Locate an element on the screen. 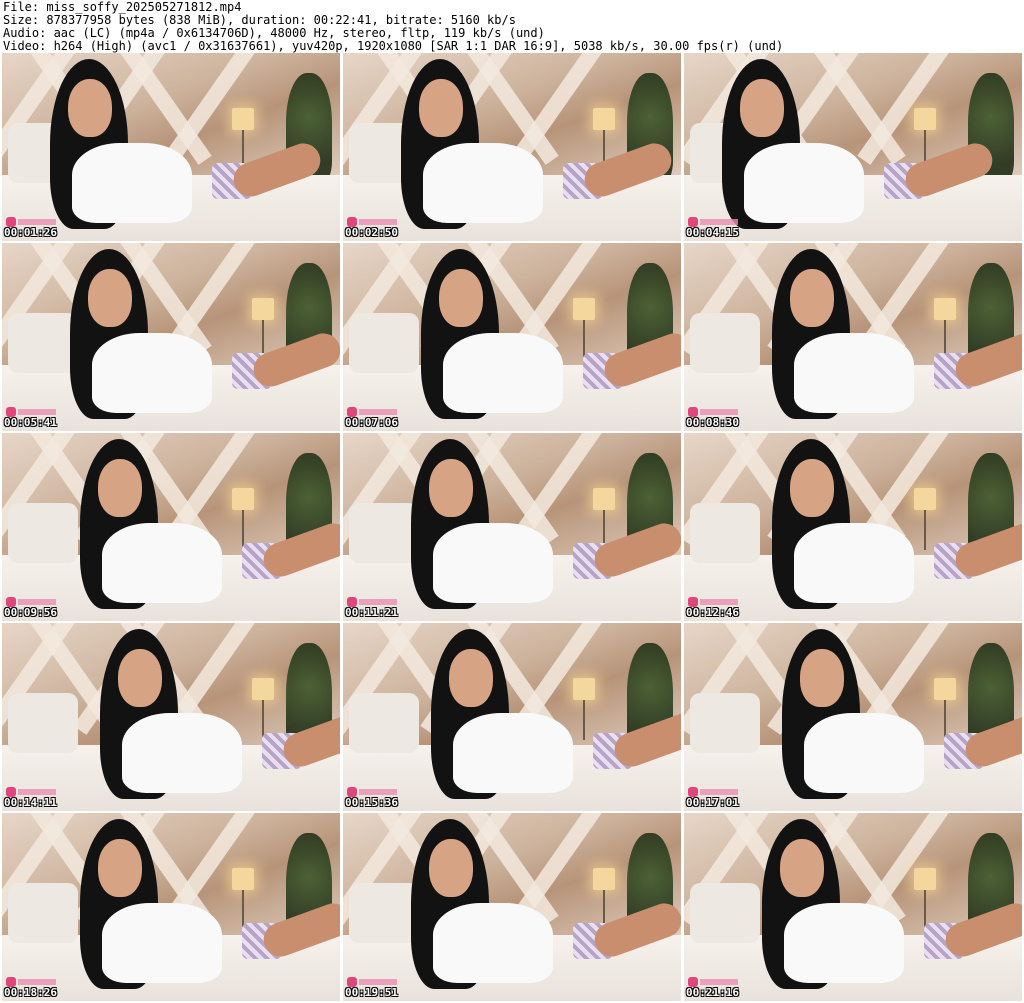 The height and width of the screenshot is (1003, 1024). video-thumbnail: 00:19:51 is located at coordinates (512, 907).